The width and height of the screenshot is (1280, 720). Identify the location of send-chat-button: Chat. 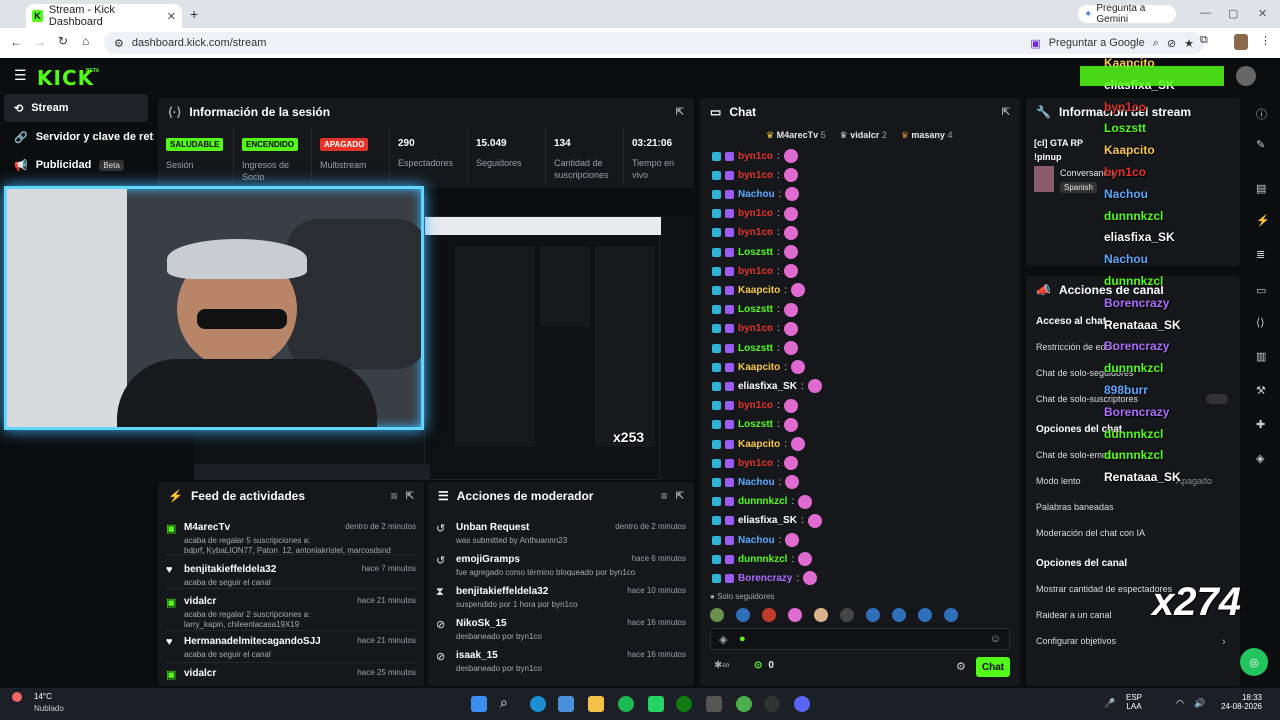
(993, 667).